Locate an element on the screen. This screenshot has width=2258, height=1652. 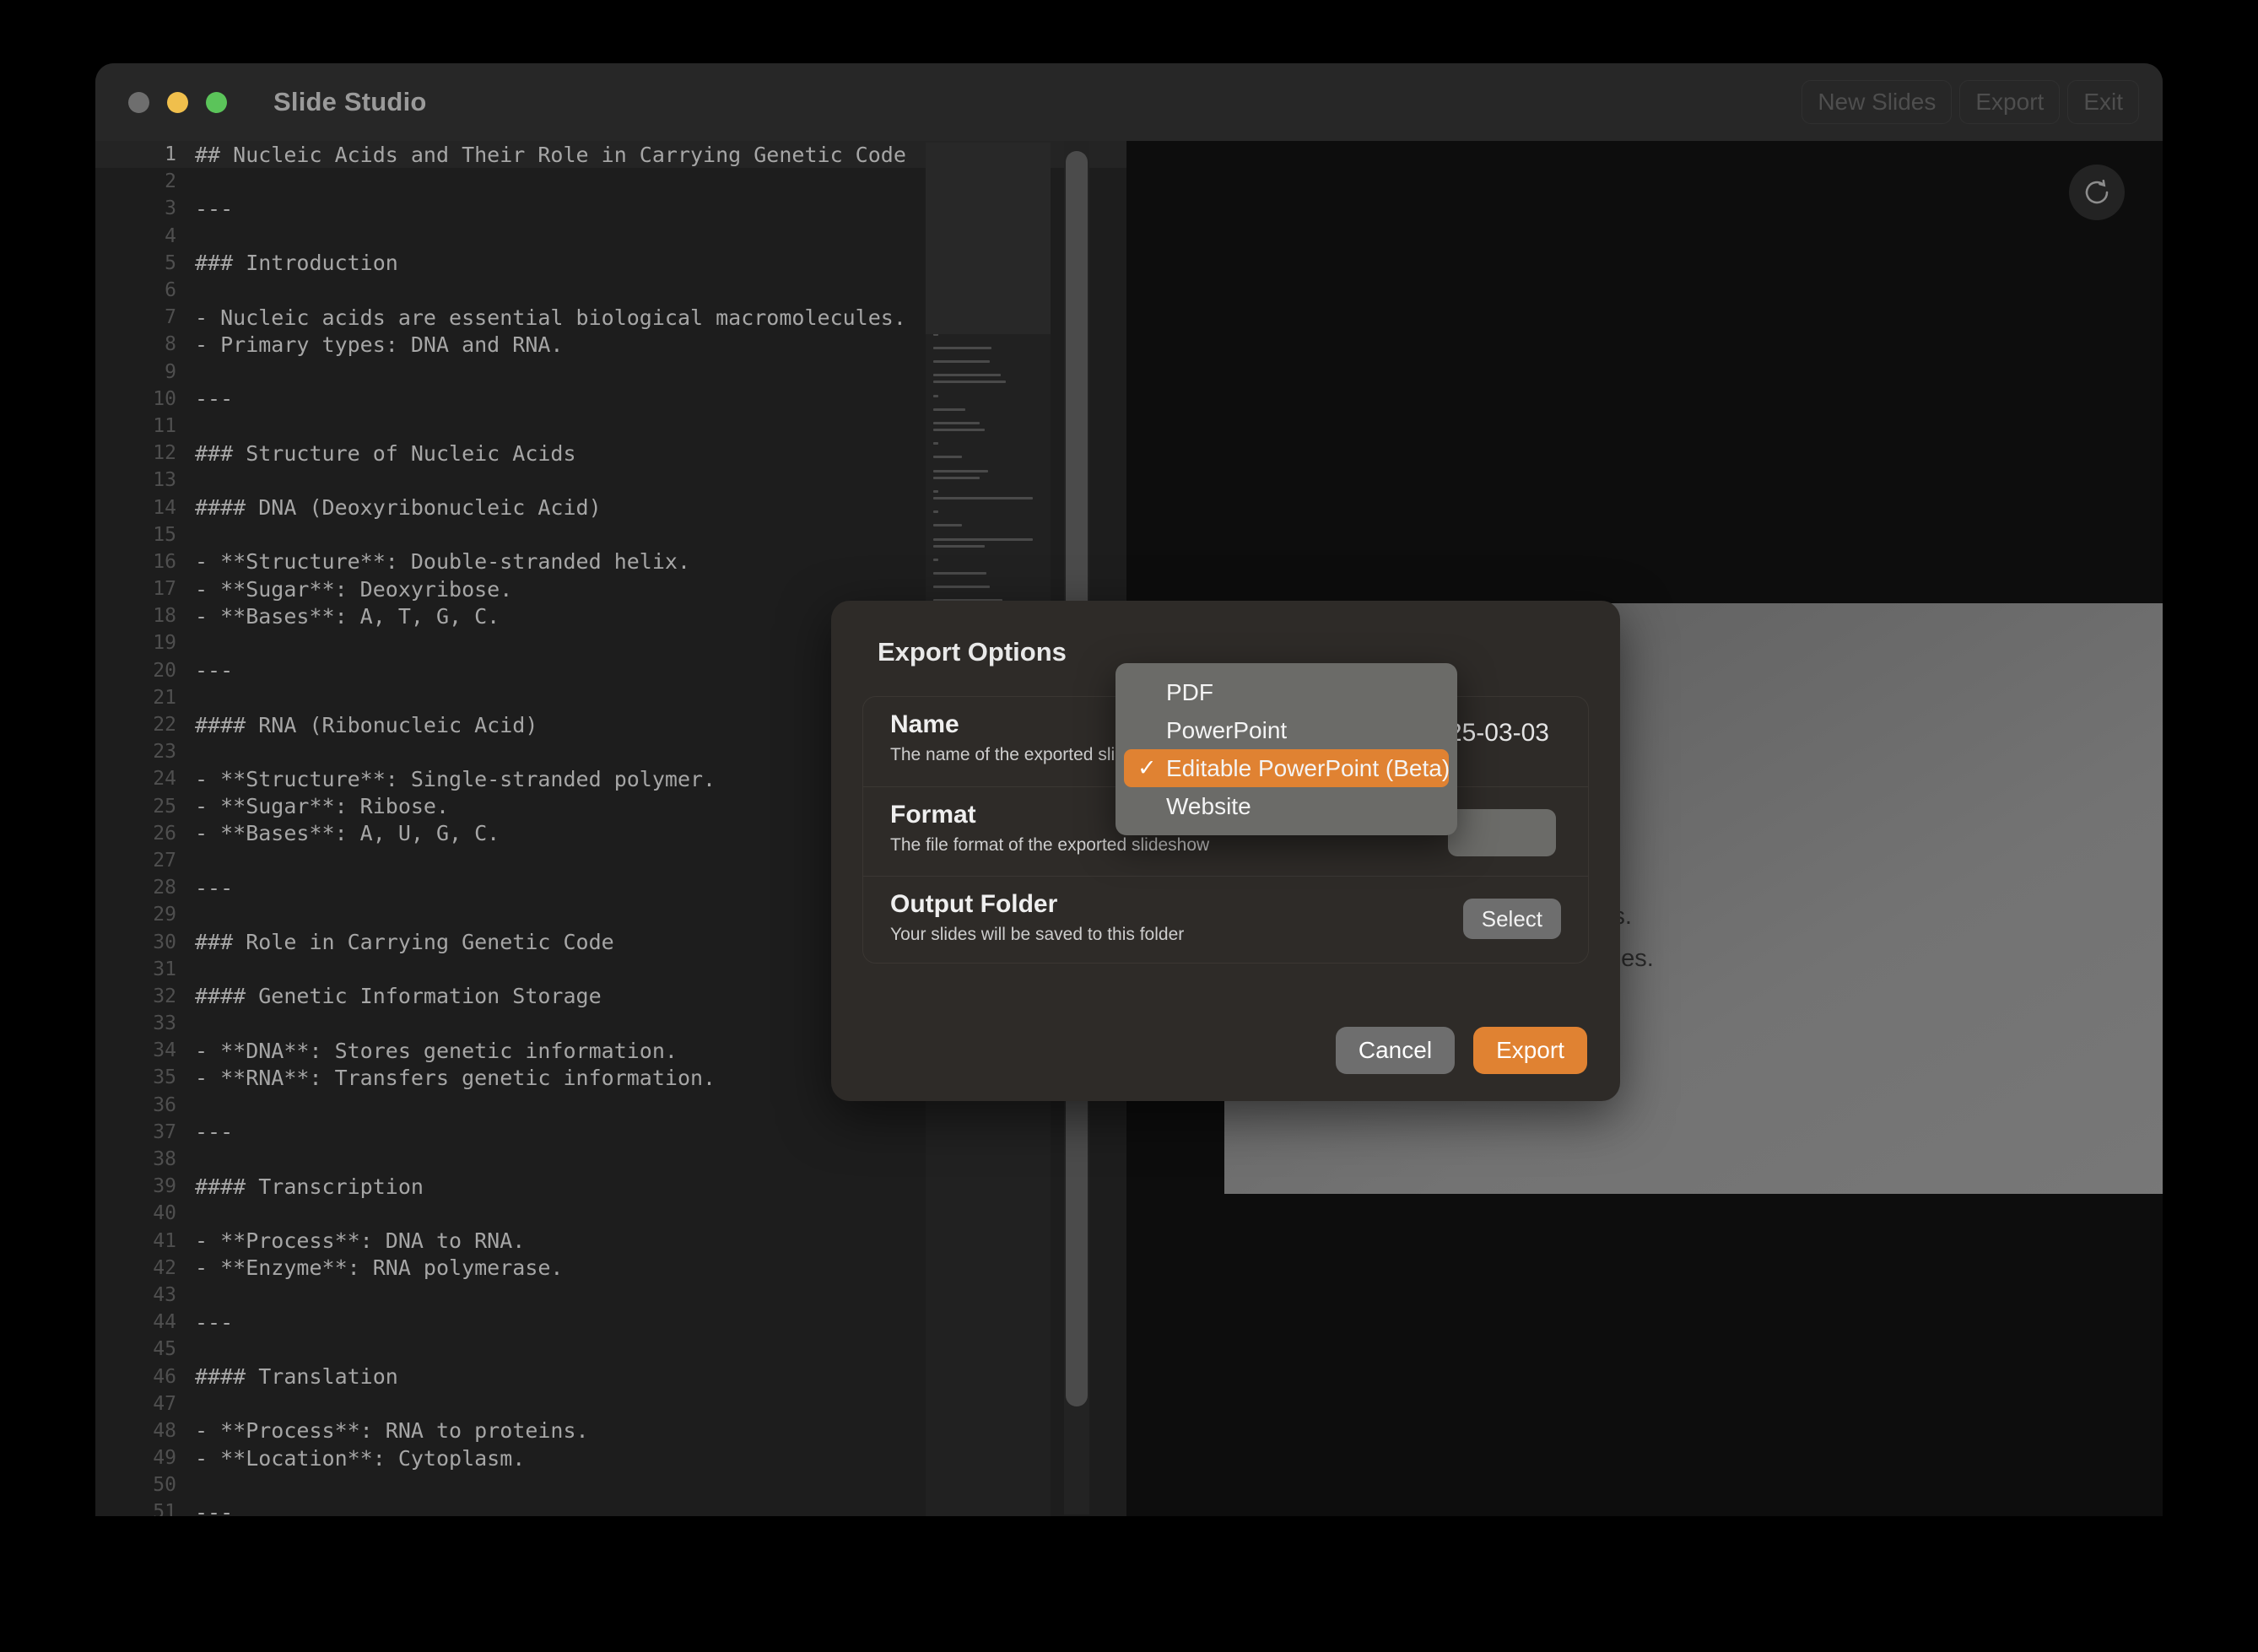
line-text: - **Sugar**: Deoxyribose. is located at coordinates (354, 589).